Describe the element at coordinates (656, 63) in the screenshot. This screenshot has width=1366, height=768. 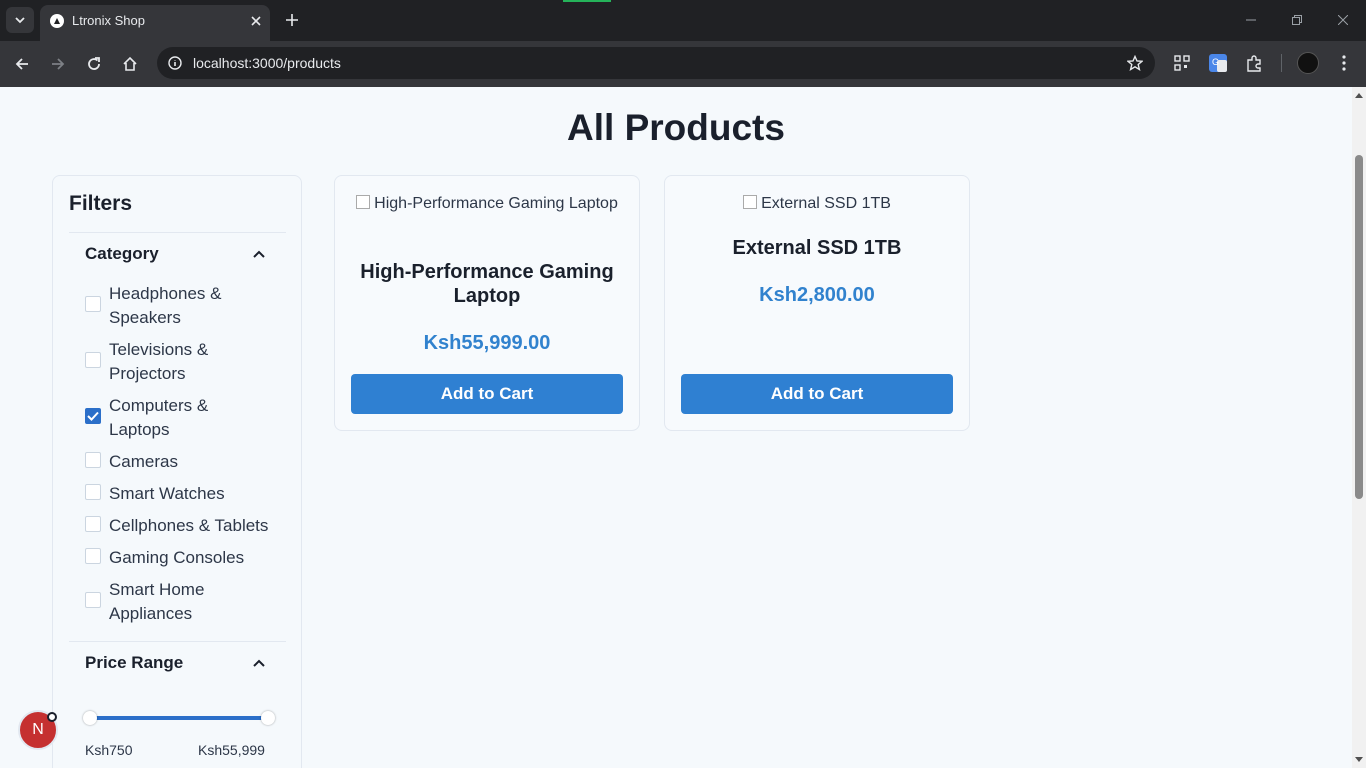
I see `address-bar: localhost:3000/products` at that location.